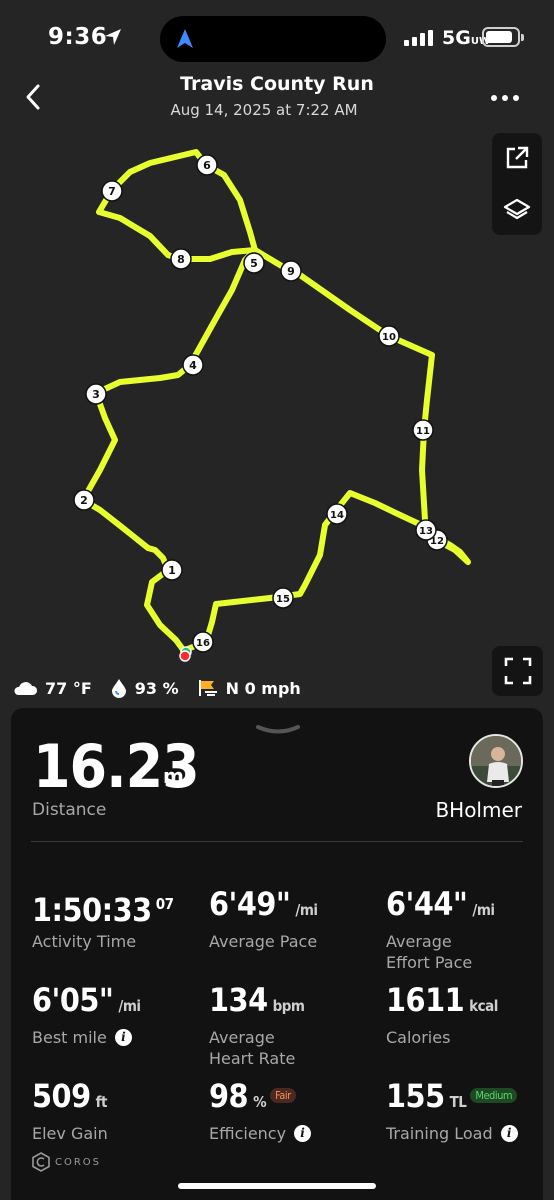  What do you see at coordinates (493, 1095) in the screenshot?
I see `training-load-badge: Medium` at bounding box center [493, 1095].